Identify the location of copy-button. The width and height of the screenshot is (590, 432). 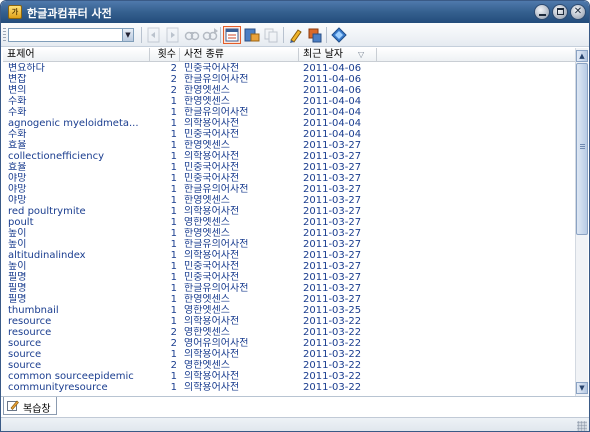
(271, 35).